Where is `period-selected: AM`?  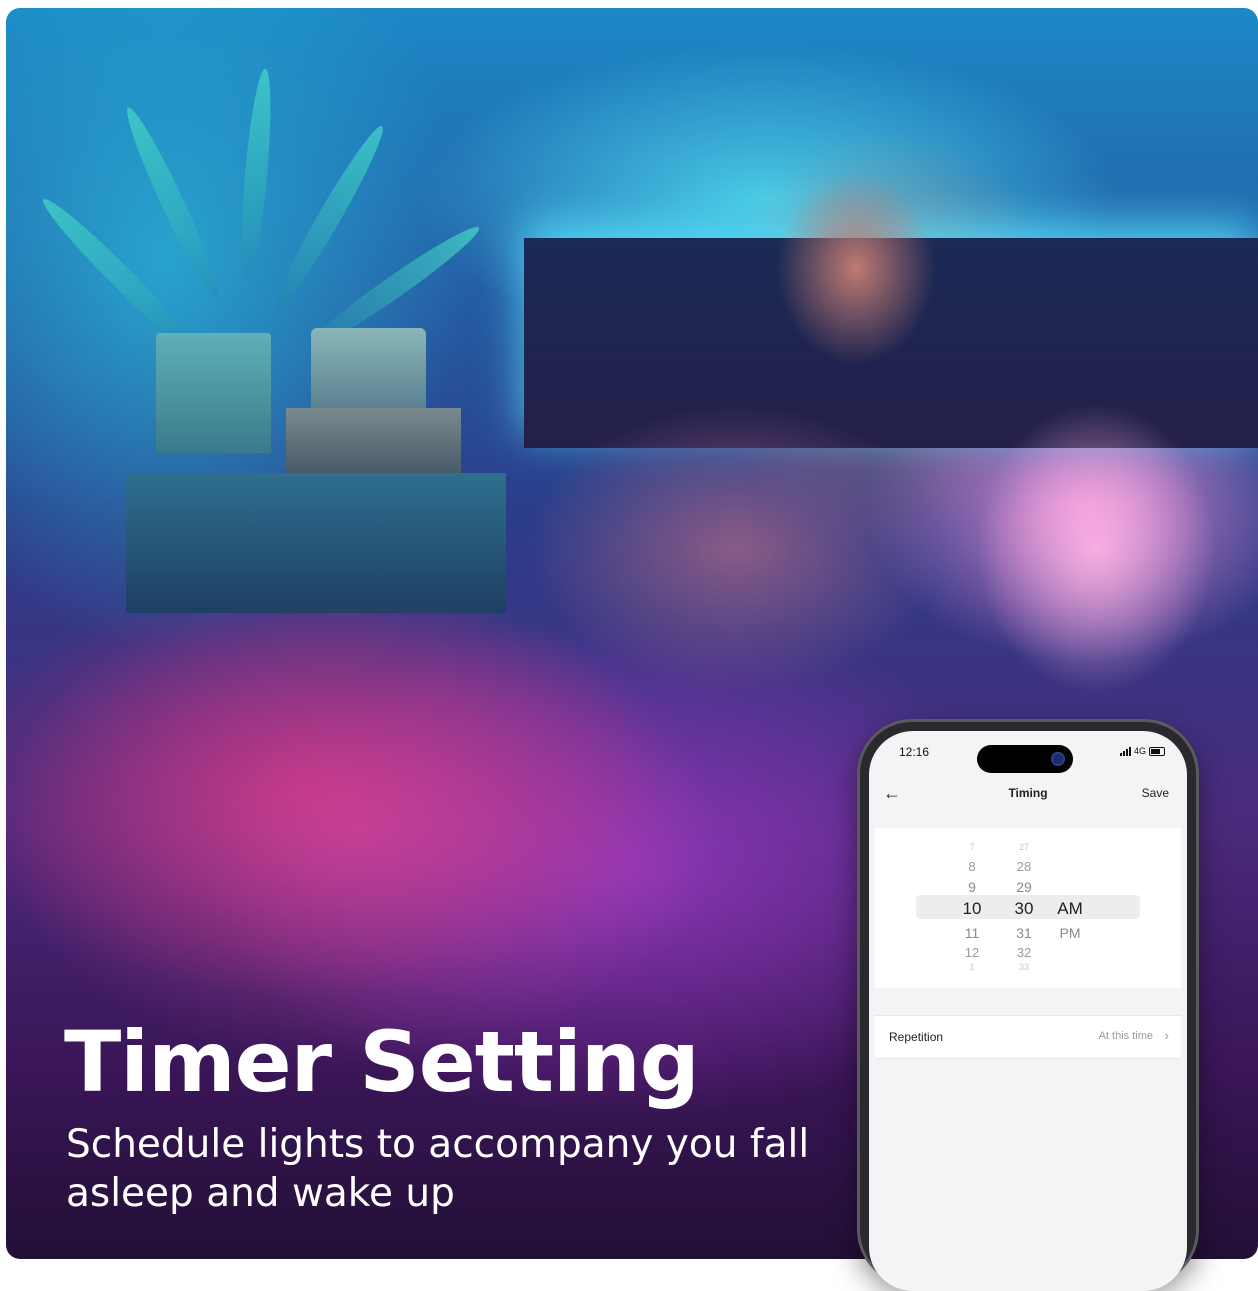
period-selected: AM is located at coordinates (1070, 909).